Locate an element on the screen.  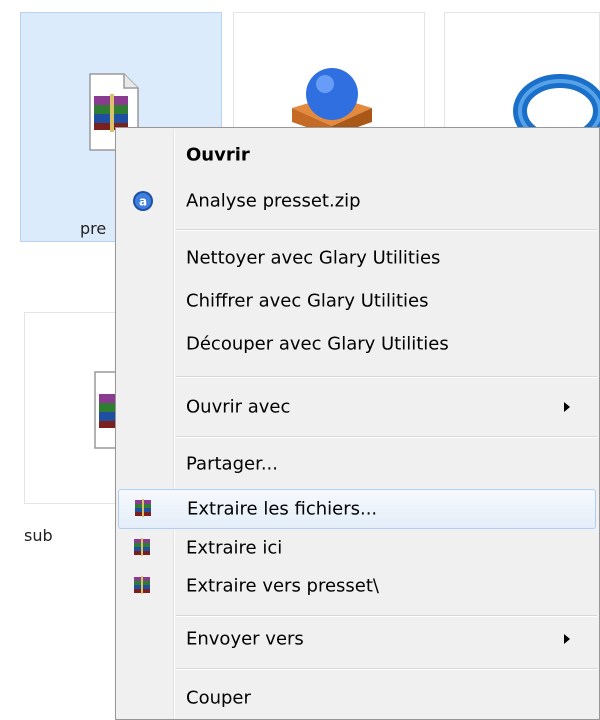
menu-item-label: Extraire ici is located at coordinates (234, 548).